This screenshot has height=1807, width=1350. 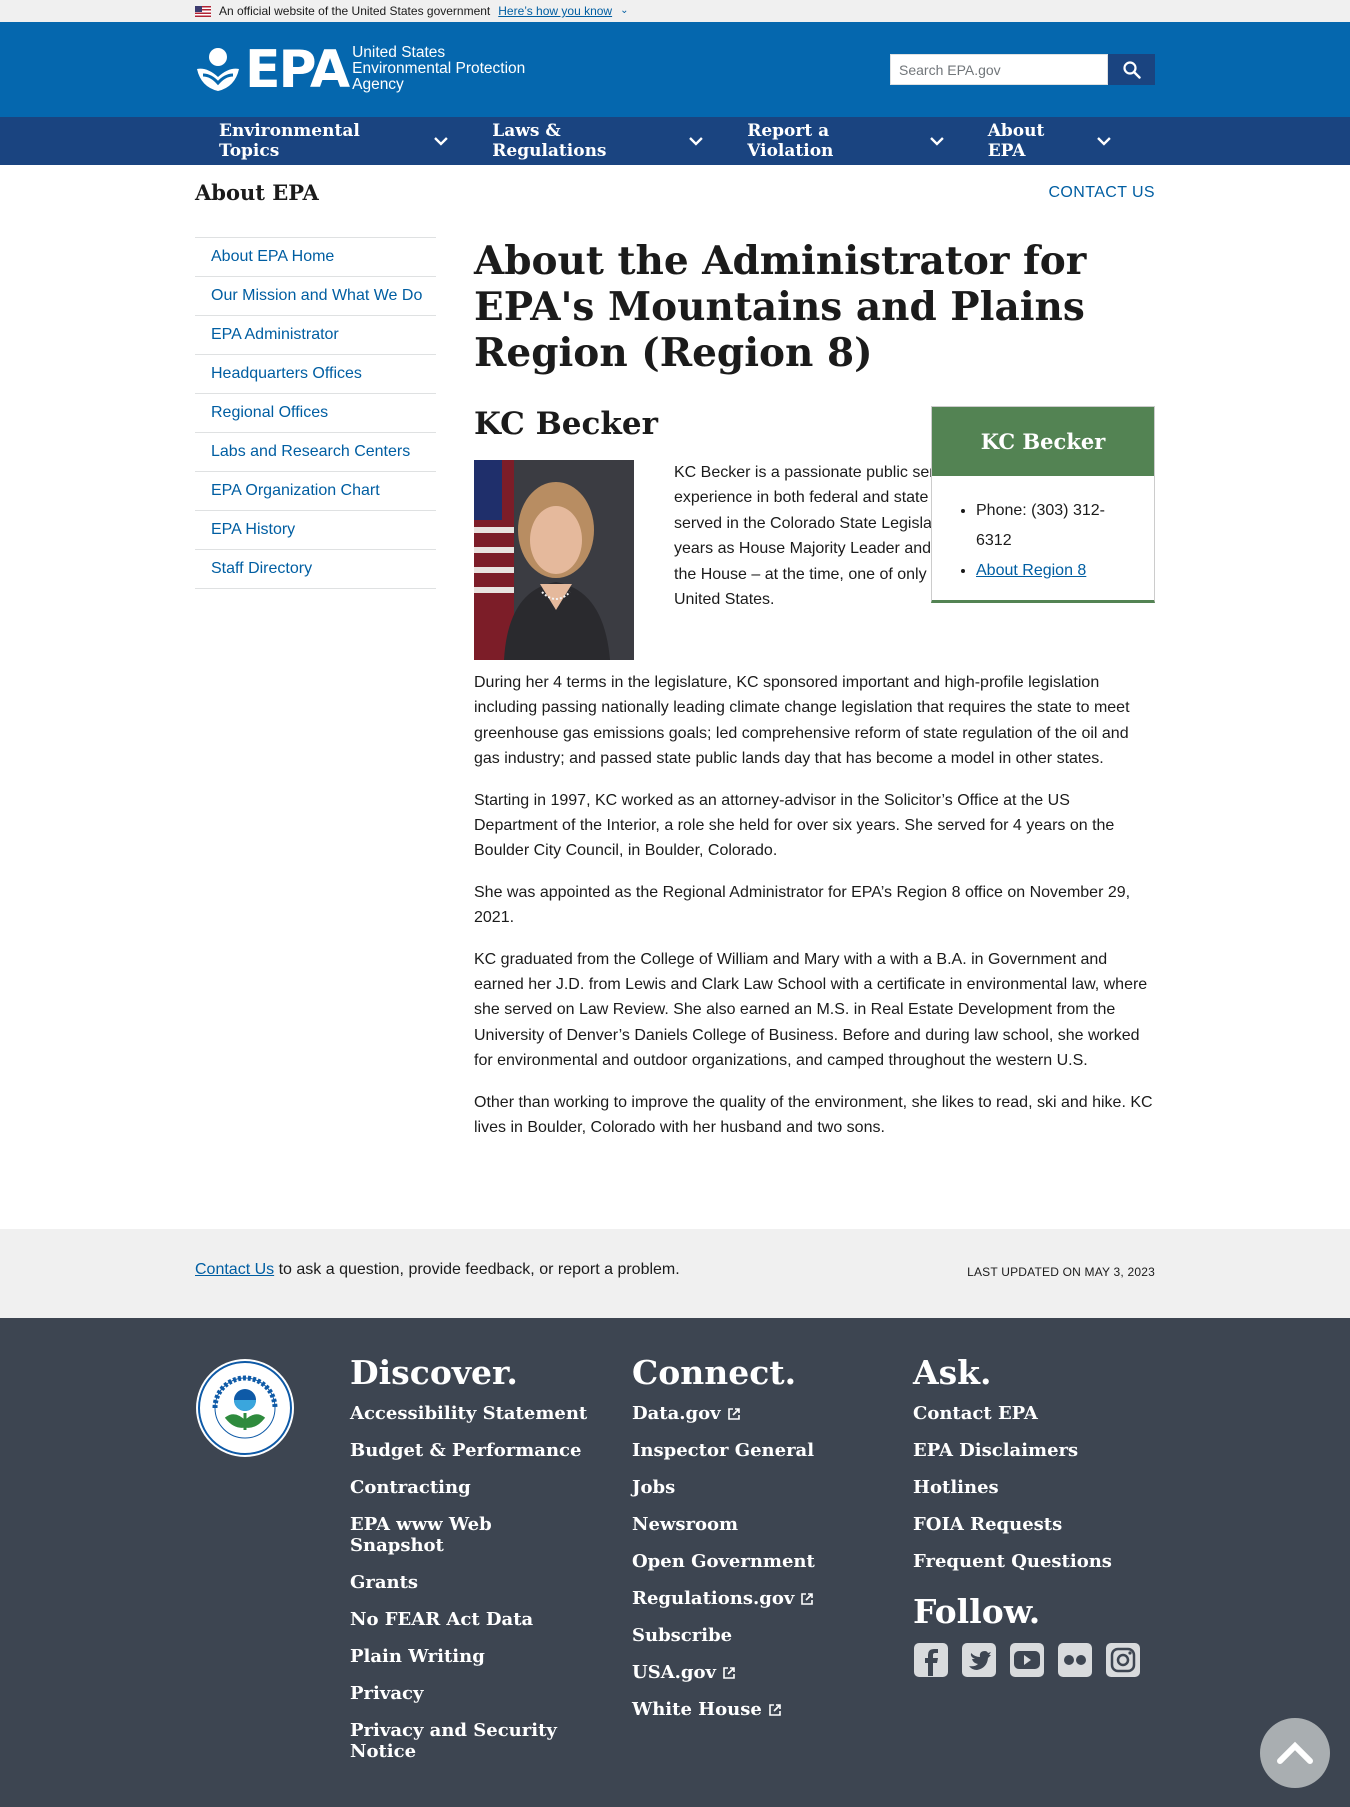 I want to click on last-updated: LAST UPDATED ON MAY 3, 2023, so click(x=1061, y=1272).